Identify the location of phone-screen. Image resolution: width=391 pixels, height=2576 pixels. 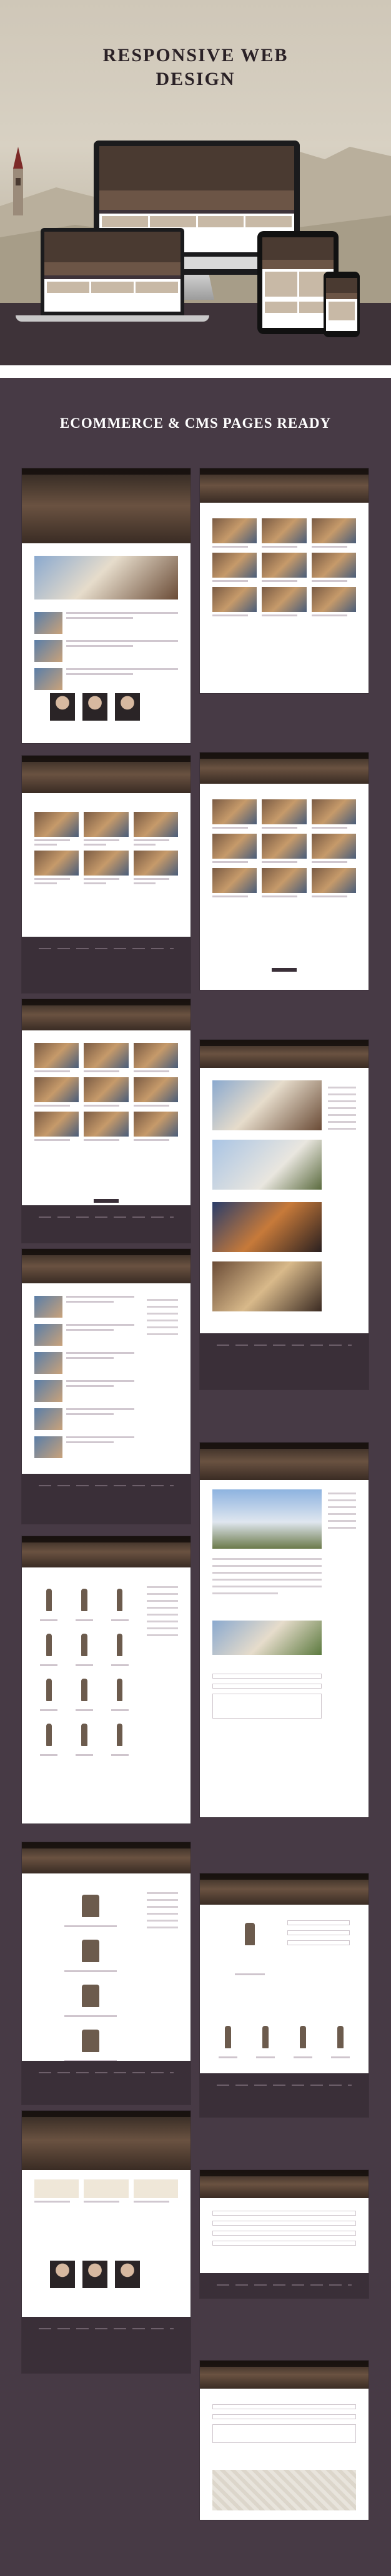
(341, 305).